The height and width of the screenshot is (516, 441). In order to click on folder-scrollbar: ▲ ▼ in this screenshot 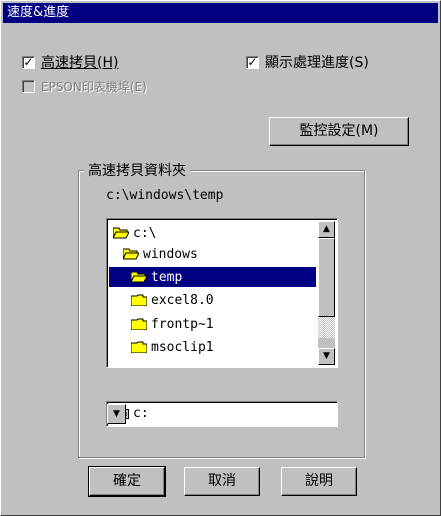, I will do `click(326, 293)`.